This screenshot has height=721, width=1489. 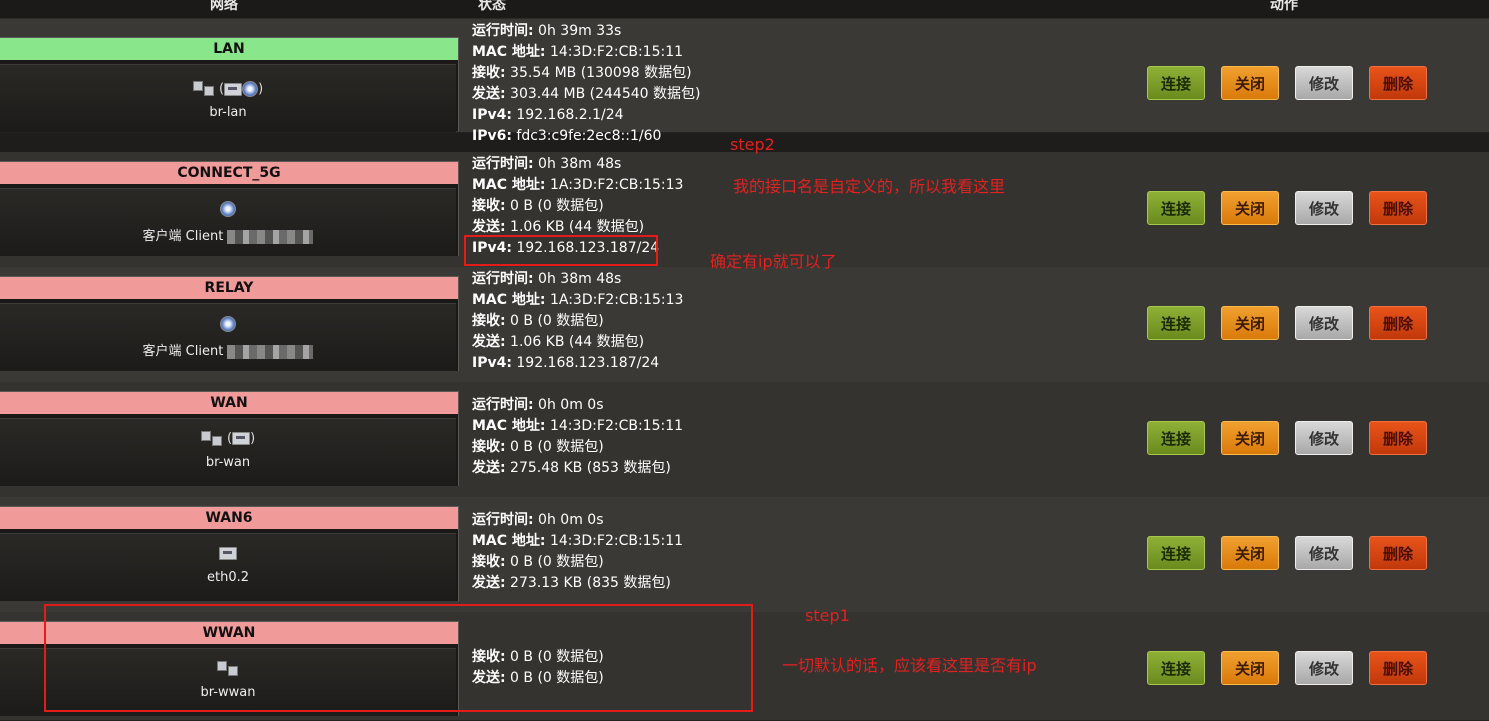 I want to click on interface-badge: WAN6 eth0.2, so click(x=229, y=553).